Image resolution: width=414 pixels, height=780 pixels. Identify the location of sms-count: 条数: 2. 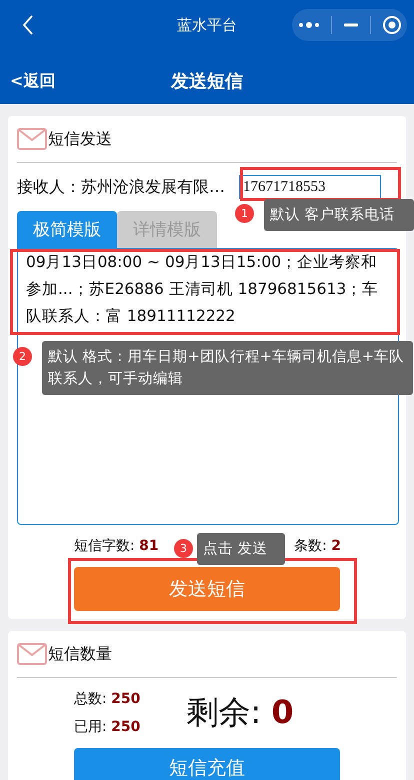
(317, 546).